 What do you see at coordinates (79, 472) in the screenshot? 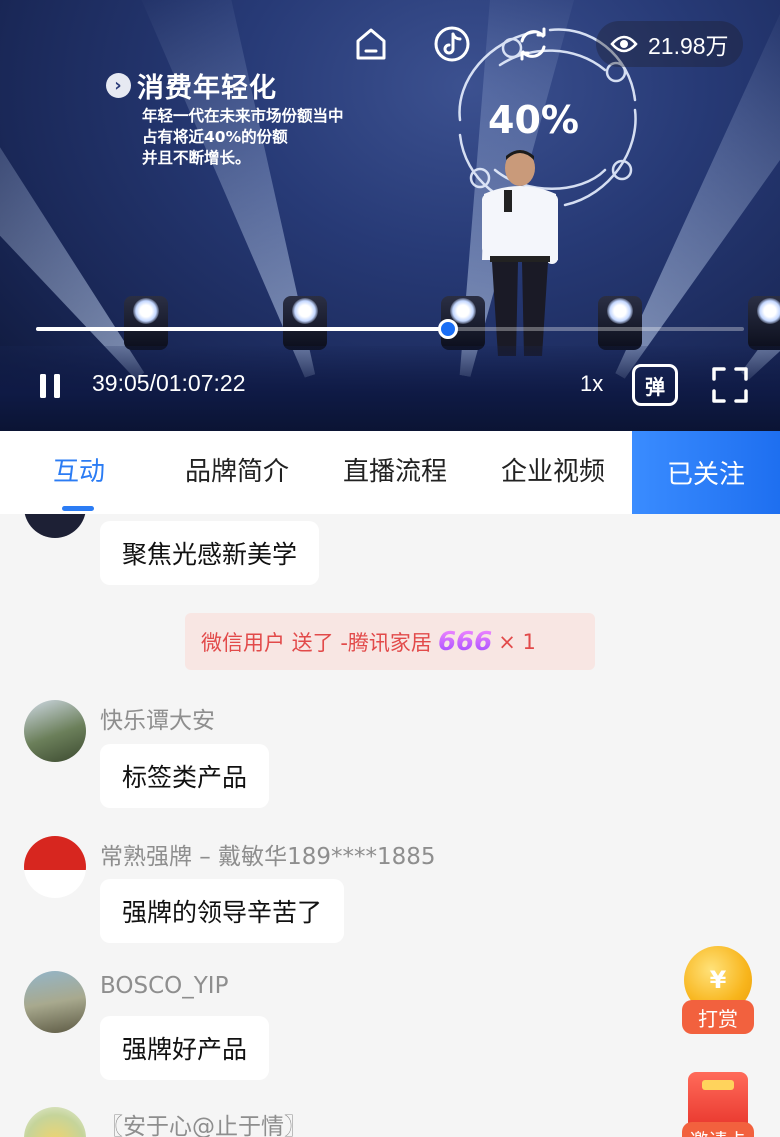
I see `tab-interaction: 互动` at bounding box center [79, 472].